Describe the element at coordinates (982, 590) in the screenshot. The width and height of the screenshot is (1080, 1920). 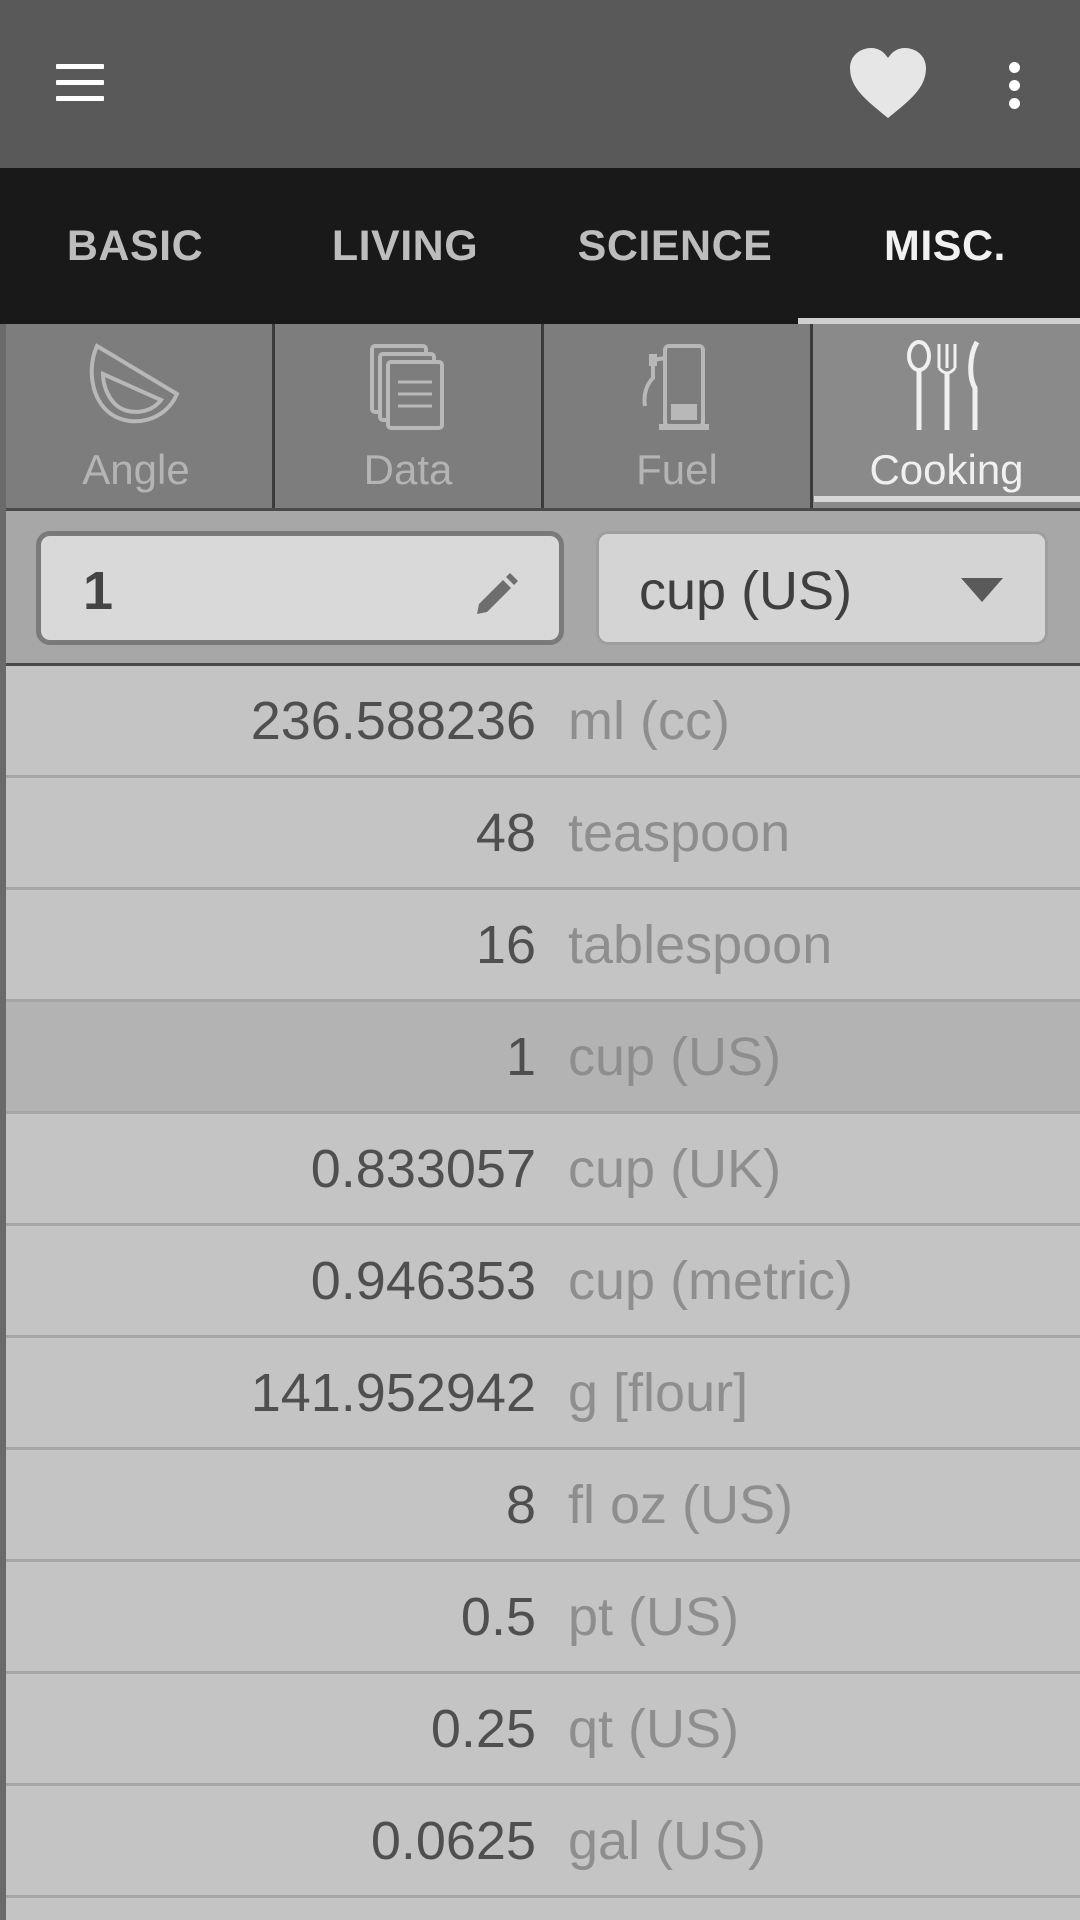
I see `dropdown-triangle-icon` at that location.